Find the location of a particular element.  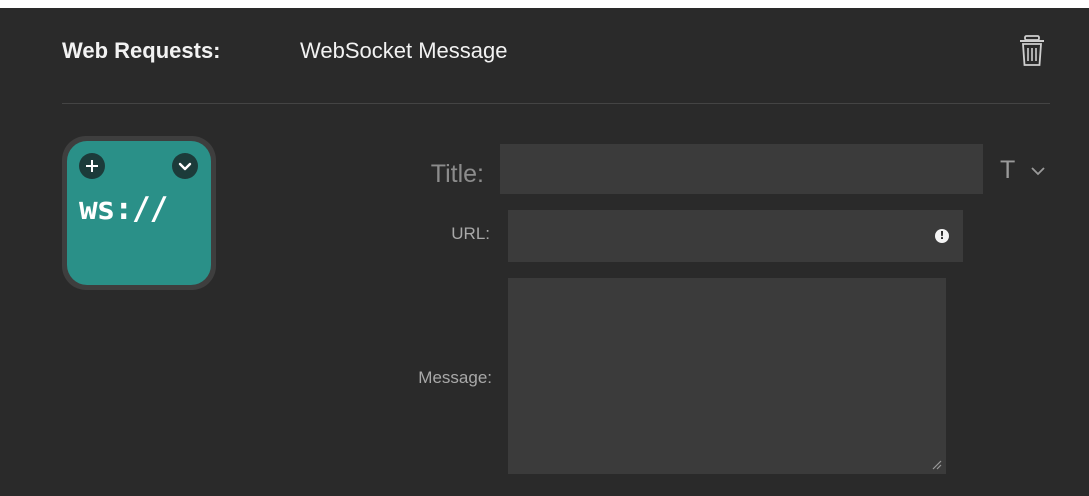

action-icon-tile: ws:// is located at coordinates (139, 213).